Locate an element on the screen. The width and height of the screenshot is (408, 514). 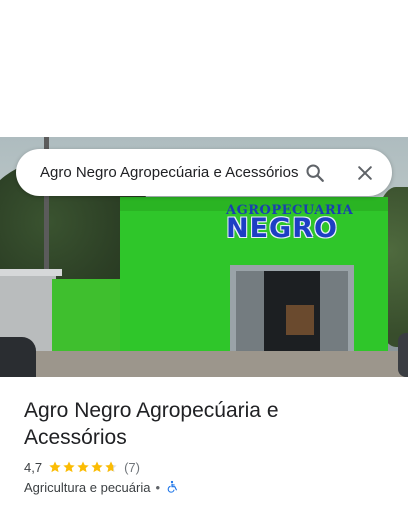
close-button is located at coordinates (365, 173).